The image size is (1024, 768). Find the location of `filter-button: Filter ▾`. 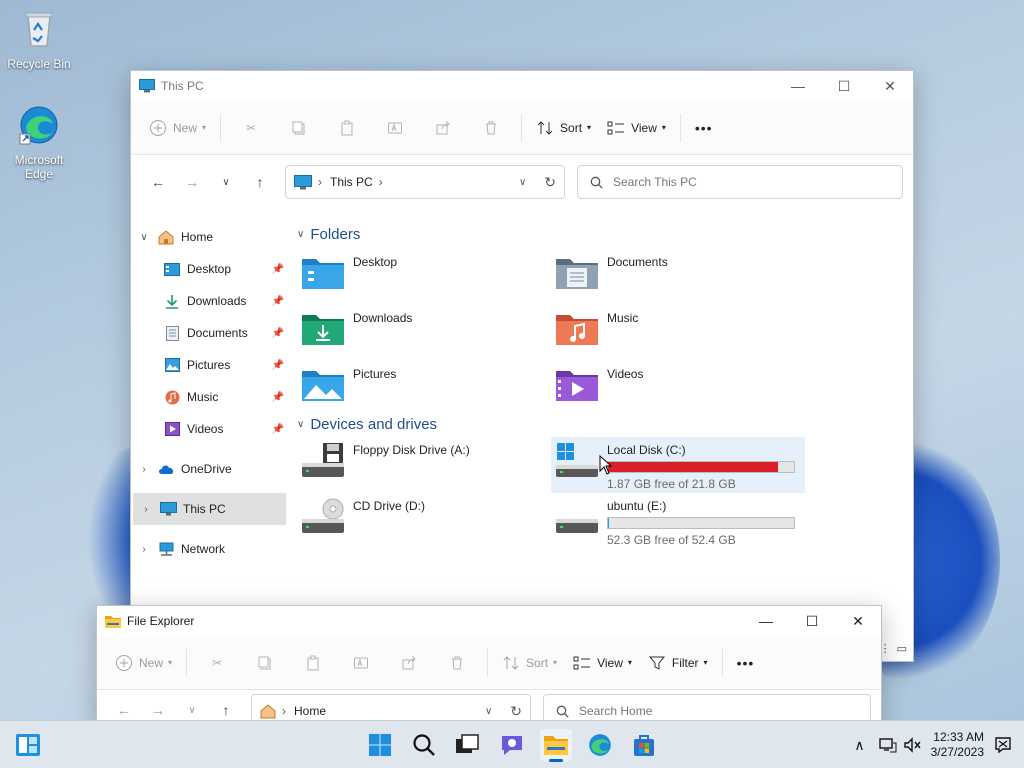

filter-button: Filter ▾ is located at coordinates (678, 663).